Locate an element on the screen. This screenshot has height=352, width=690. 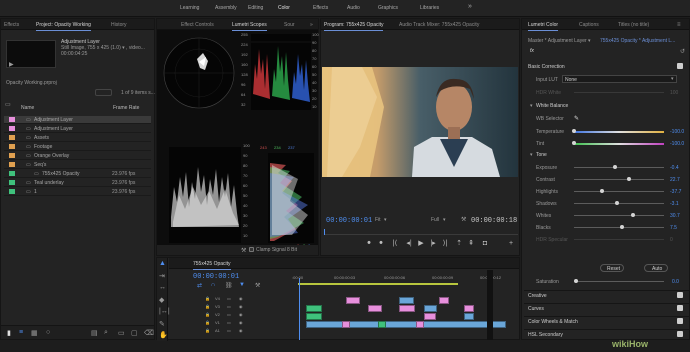
program-scrubber is located at coordinates (421, 232).